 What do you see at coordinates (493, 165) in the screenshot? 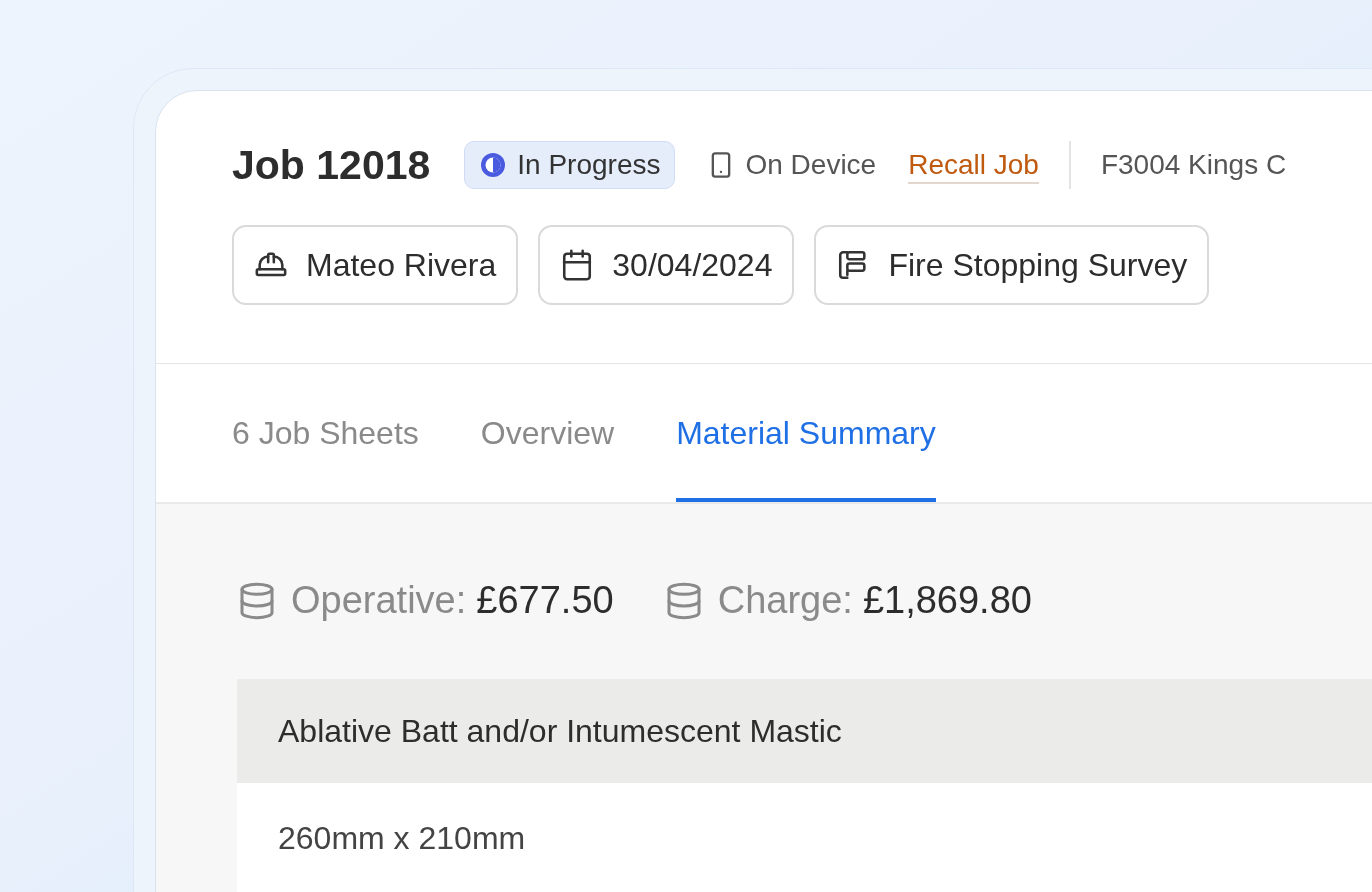
I see `half-circle-icon` at bounding box center [493, 165].